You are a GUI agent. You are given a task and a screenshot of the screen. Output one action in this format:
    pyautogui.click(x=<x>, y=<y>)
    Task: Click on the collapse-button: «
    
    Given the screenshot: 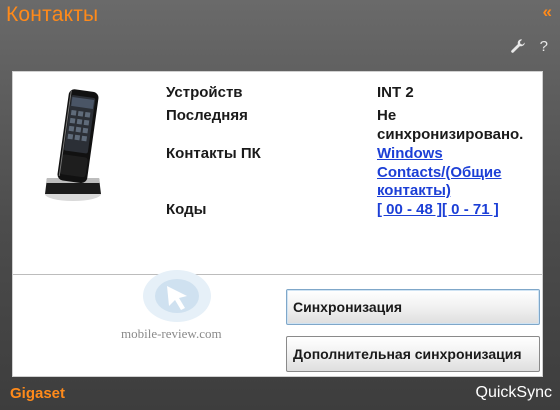 What is the action you would take?
    pyautogui.click(x=547, y=12)
    